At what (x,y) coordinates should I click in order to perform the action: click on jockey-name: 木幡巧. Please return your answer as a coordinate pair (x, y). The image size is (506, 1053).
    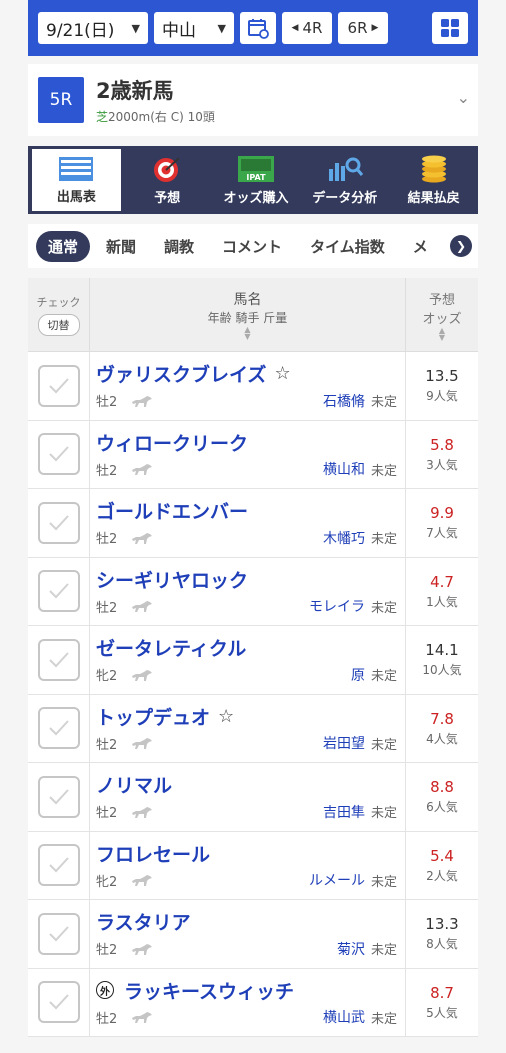
    Looking at the image, I should click on (344, 538).